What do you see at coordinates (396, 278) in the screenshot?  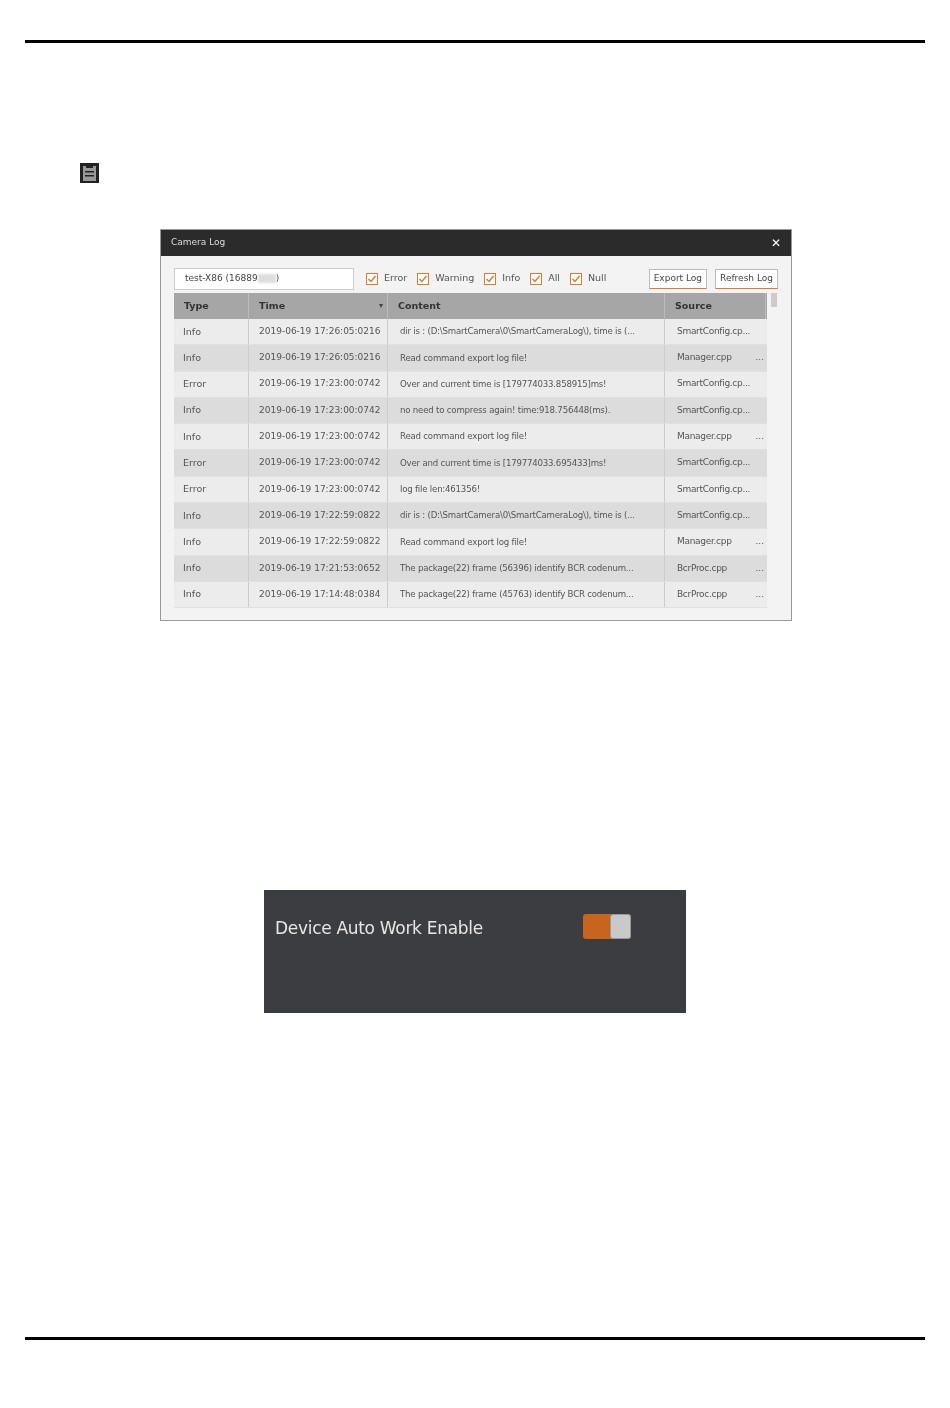 I see `filter-label: Error` at bounding box center [396, 278].